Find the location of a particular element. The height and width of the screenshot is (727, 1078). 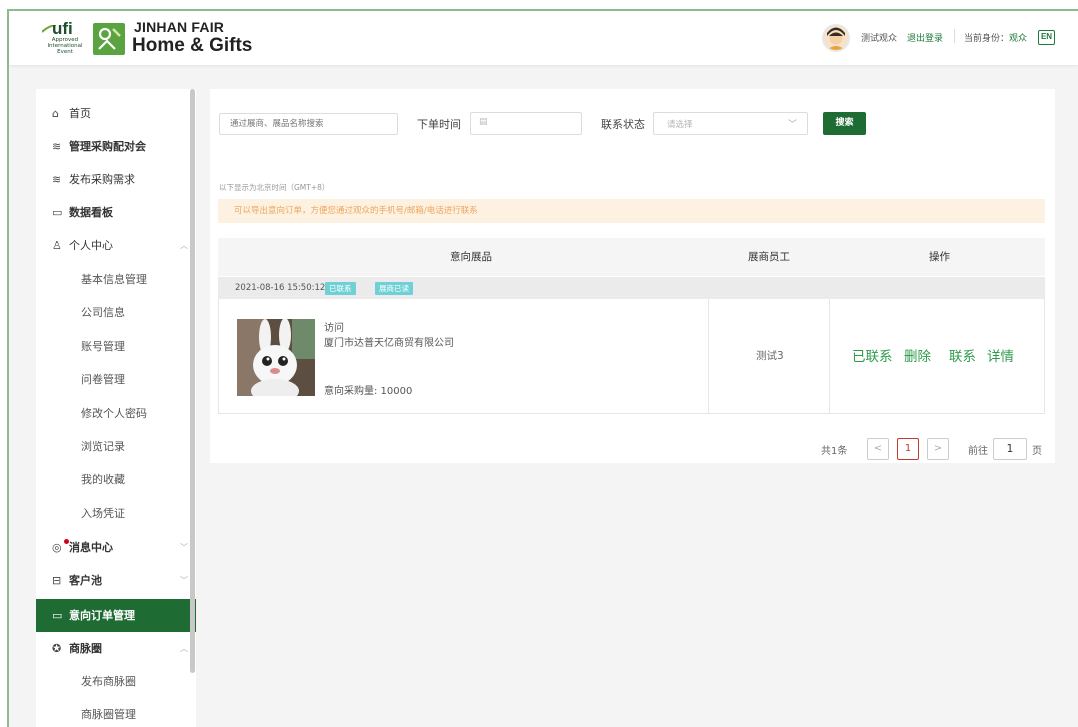

pagination-total: 共1条 is located at coordinates (834, 451).